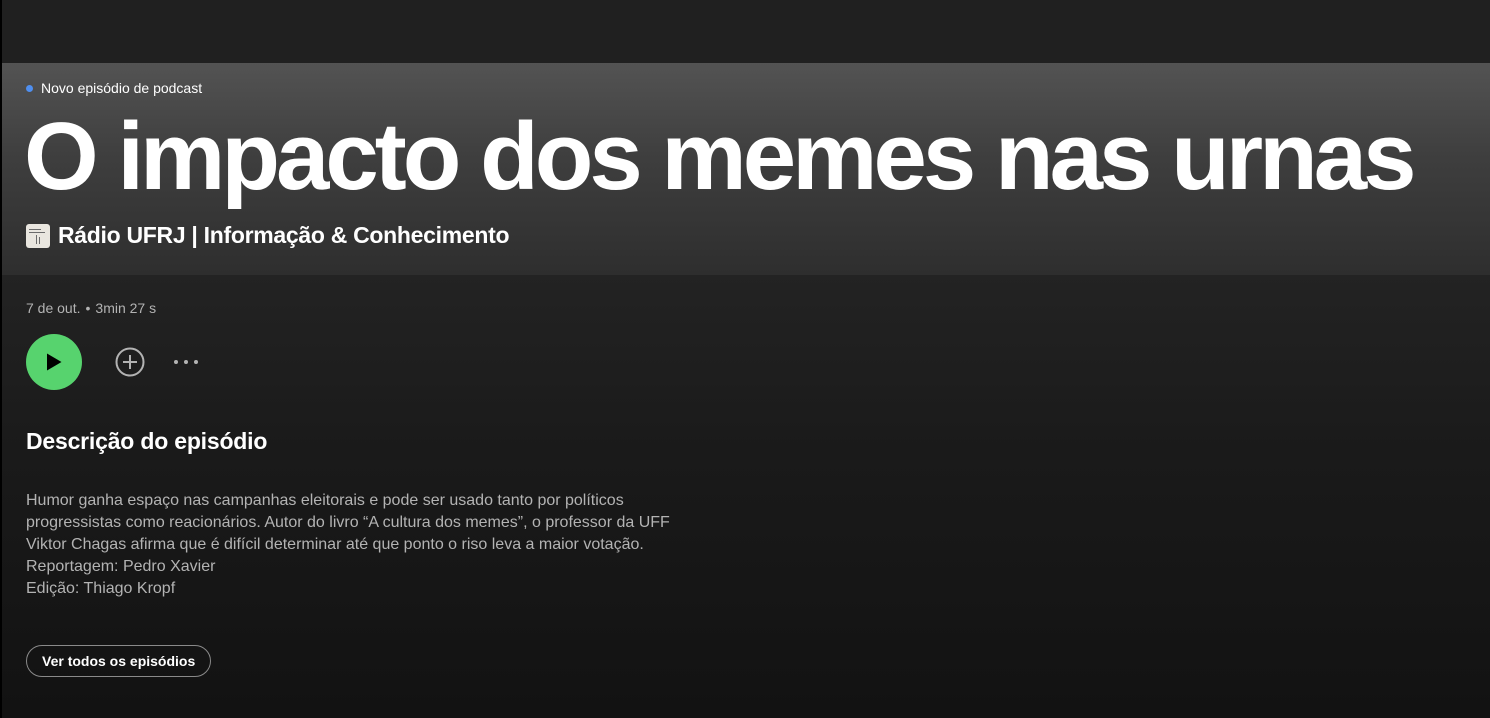  Describe the element at coordinates (122, 88) in the screenshot. I see `badge-label: Novo episódio de podcast` at that location.